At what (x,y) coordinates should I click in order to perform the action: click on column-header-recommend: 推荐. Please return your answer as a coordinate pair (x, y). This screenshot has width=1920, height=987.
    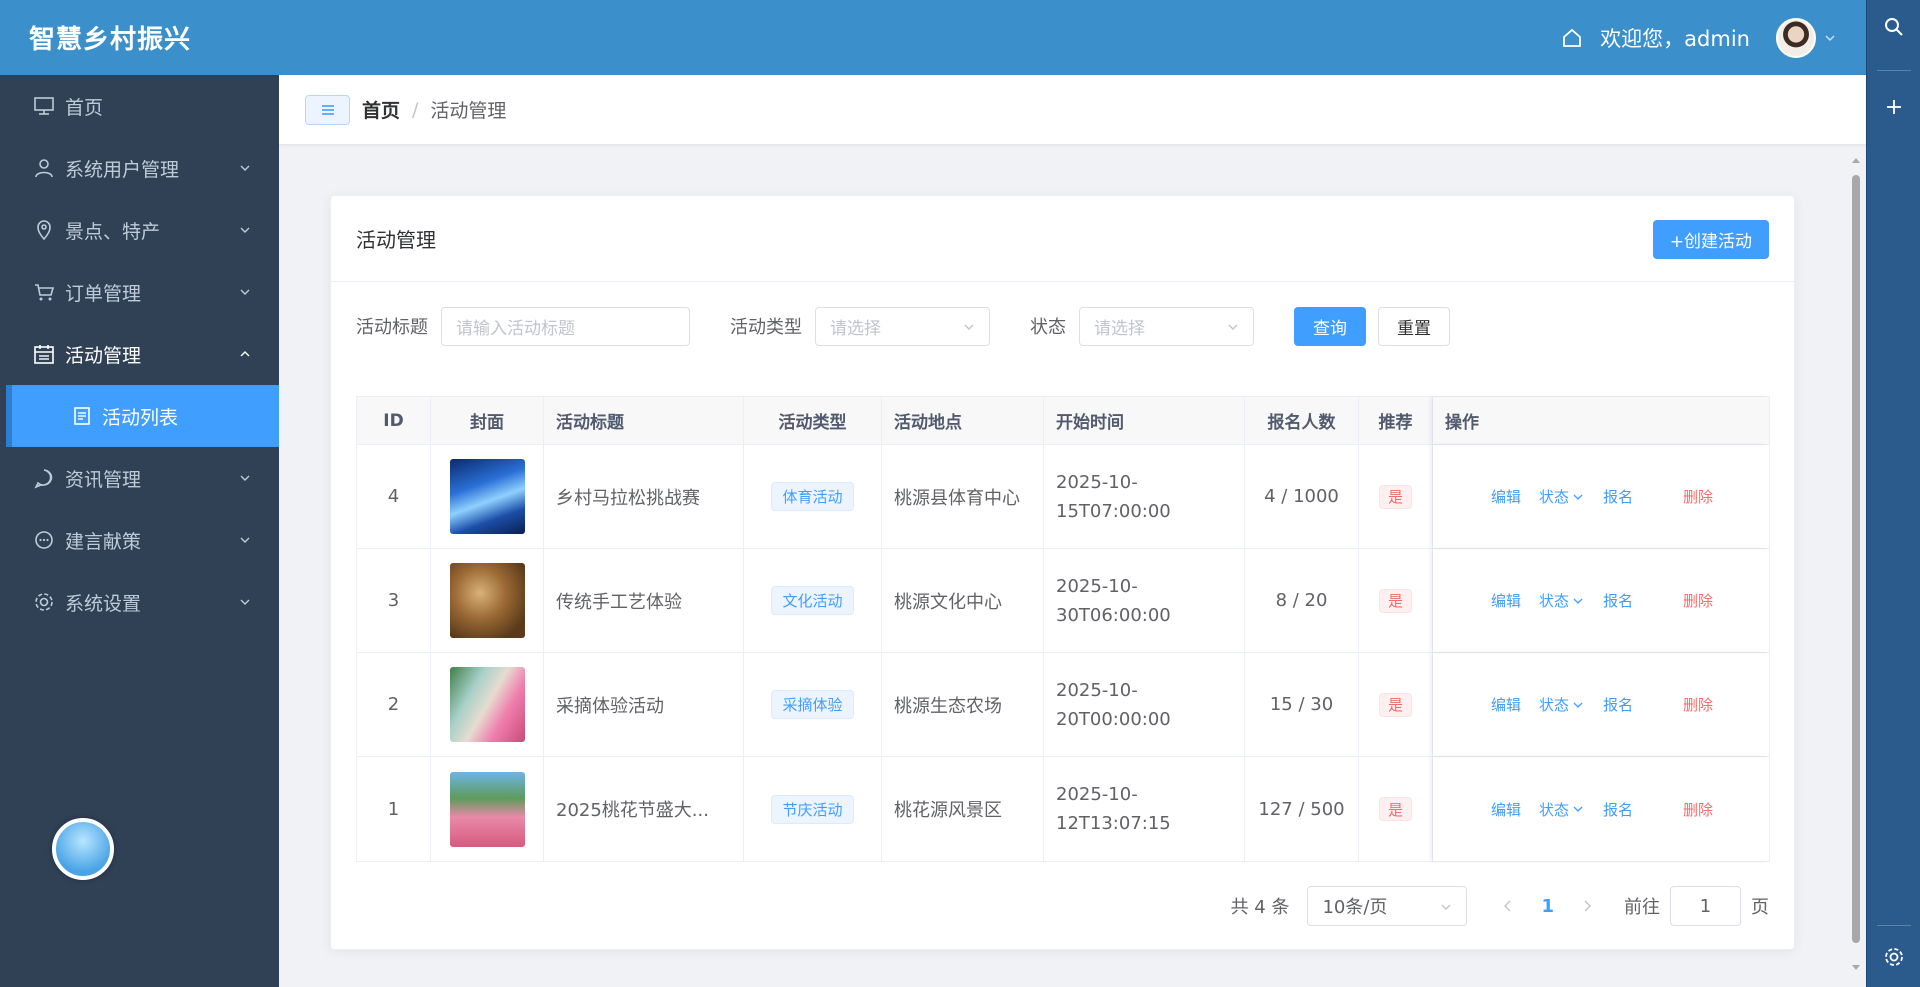
    Looking at the image, I should click on (1396, 420).